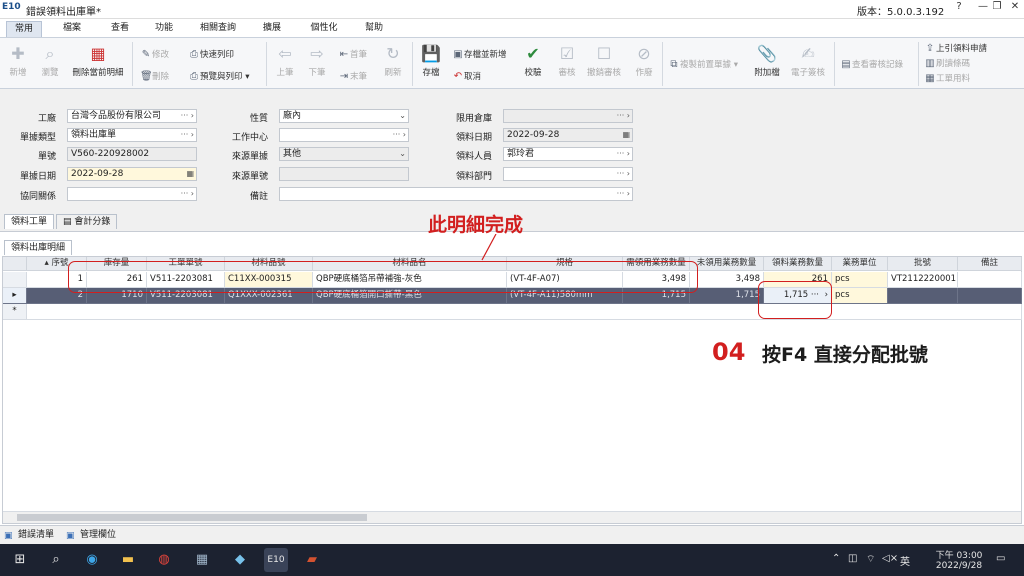 This screenshot has width=1024, height=576. What do you see at coordinates (567, 61) in the screenshot?
I see `review-button: ☑ 審核` at bounding box center [567, 61].